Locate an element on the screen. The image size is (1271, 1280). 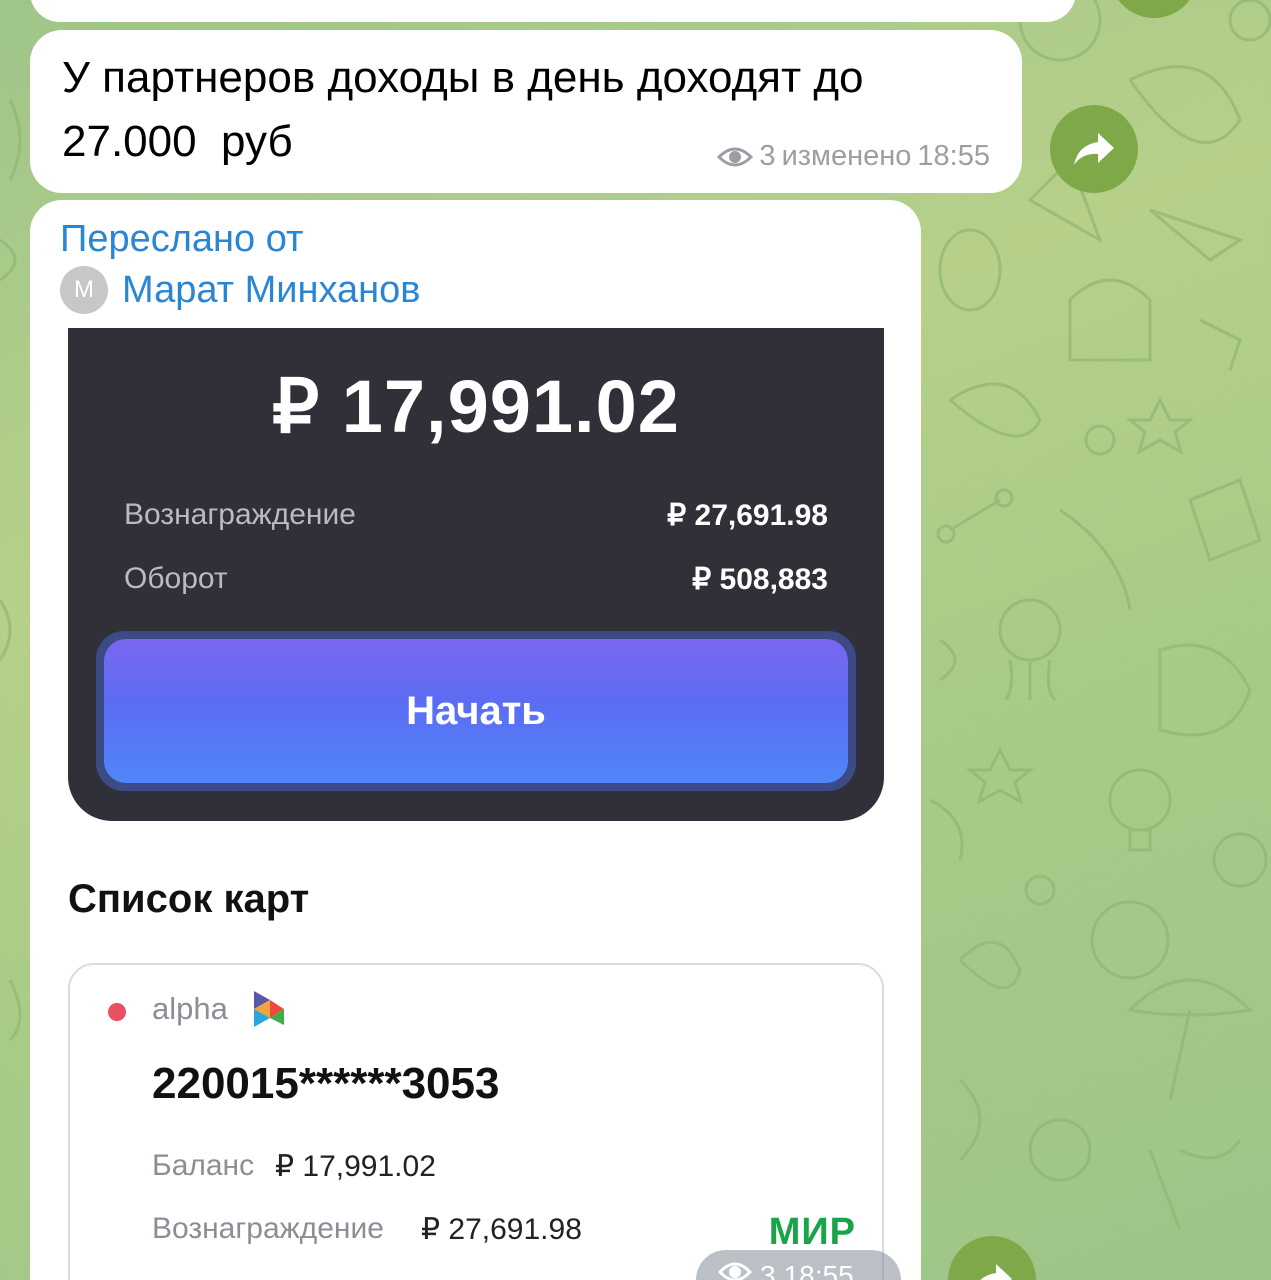
balance-amount: ₽ 17,991.02 is located at coordinates (476, 406).